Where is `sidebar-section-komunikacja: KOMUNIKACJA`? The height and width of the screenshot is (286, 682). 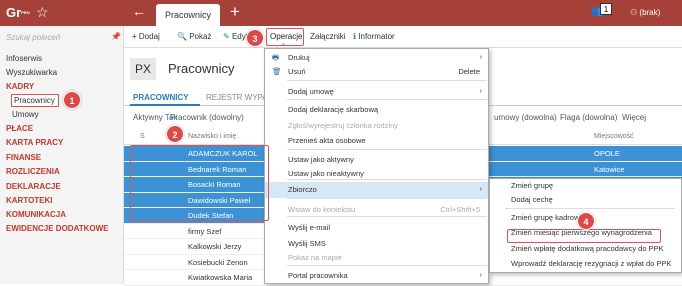 sidebar-section-komunikacja: KOMUNIKACJA is located at coordinates (36, 214).